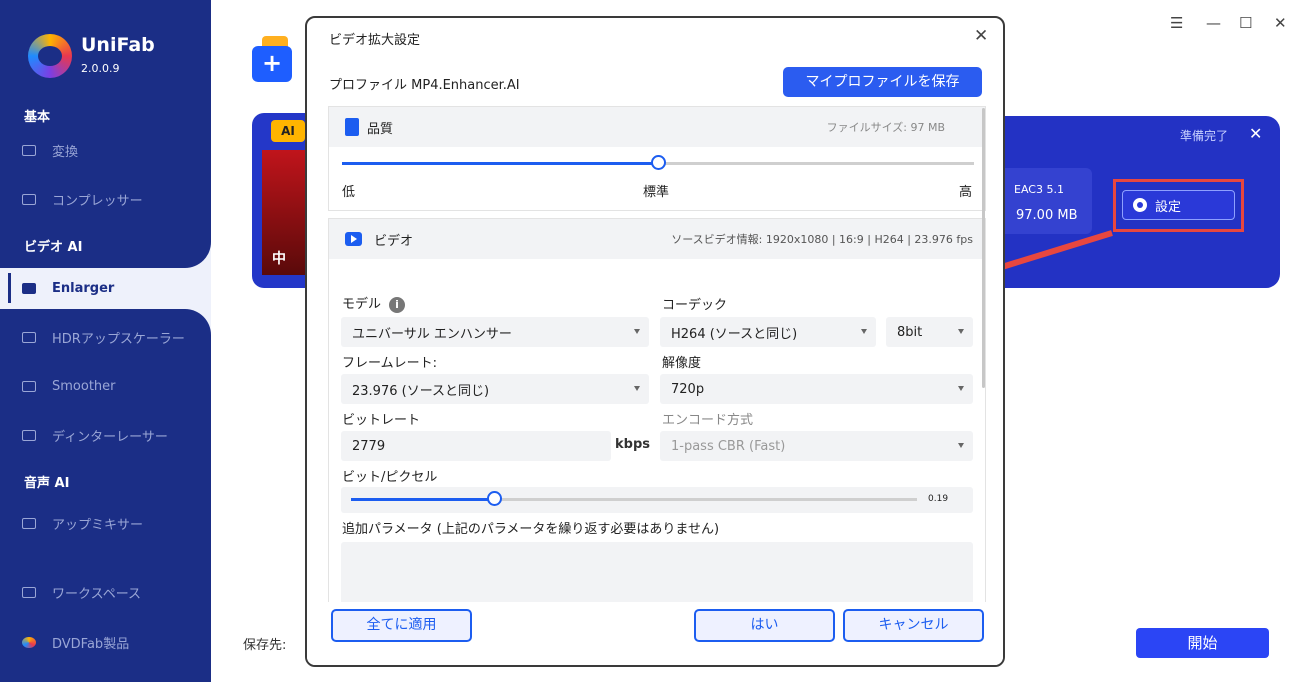 The height and width of the screenshot is (682, 1300). What do you see at coordinates (1213, 23) in the screenshot?
I see `minimize-icon: —` at bounding box center [1213, 23].